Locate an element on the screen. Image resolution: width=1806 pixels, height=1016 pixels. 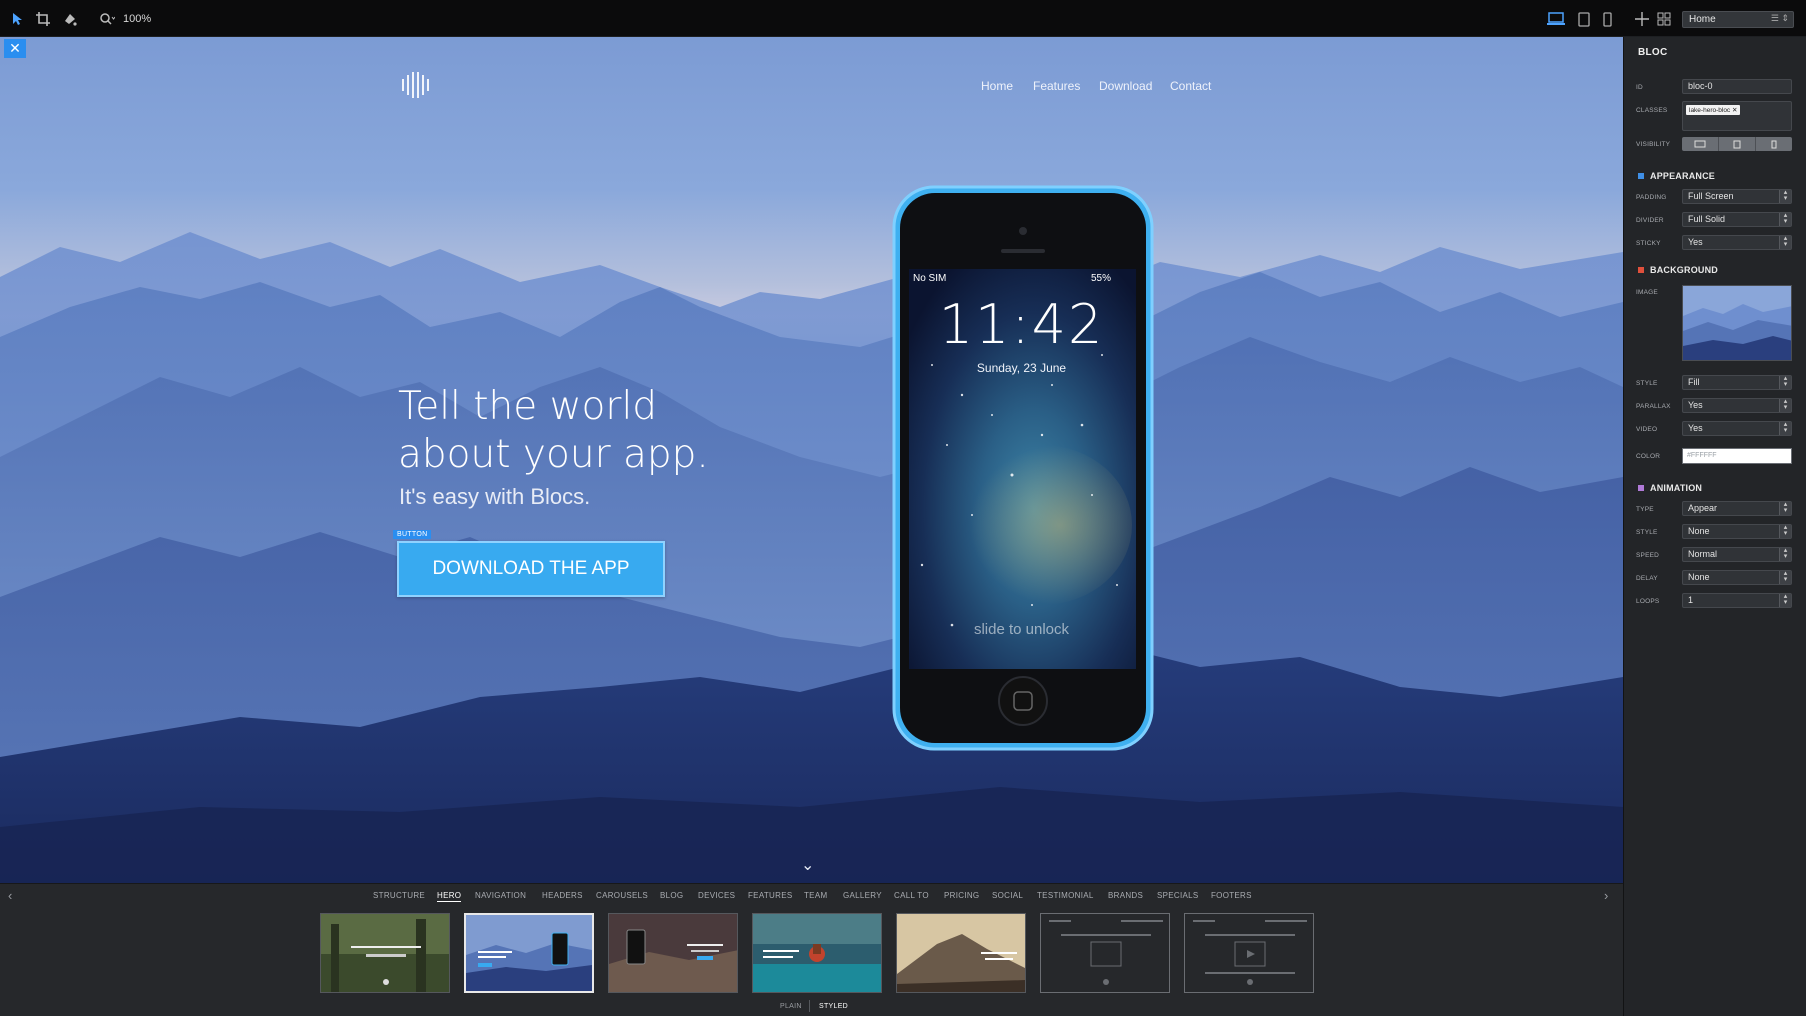
bg-style-value: Fill is located at coordinates (1694, 382).